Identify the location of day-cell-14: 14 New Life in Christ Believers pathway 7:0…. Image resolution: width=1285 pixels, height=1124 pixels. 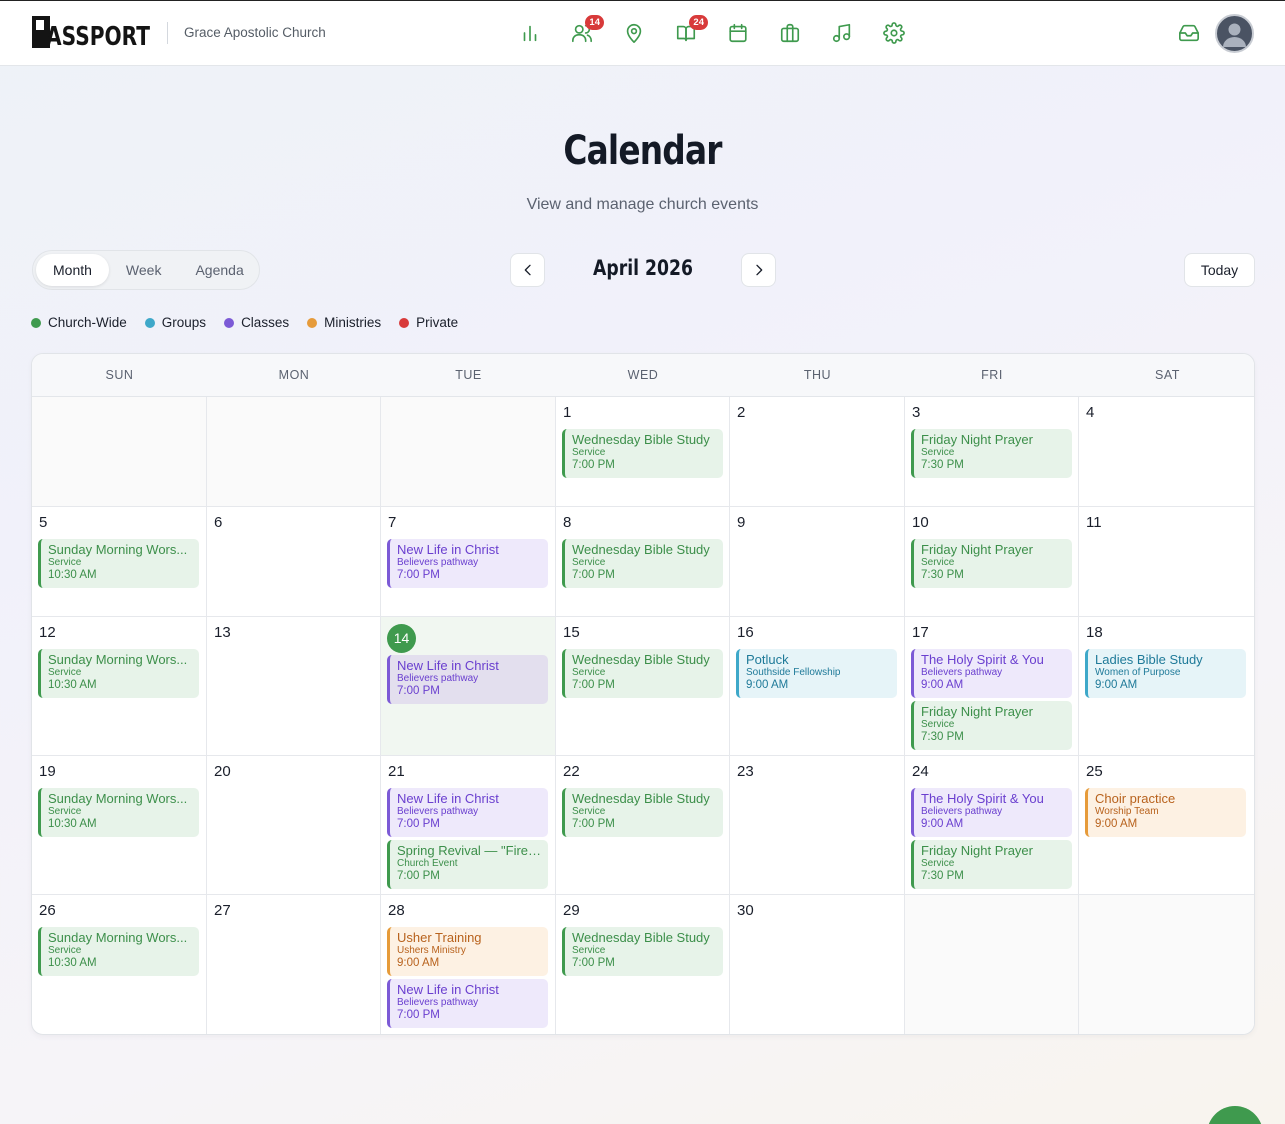
(468, 686).